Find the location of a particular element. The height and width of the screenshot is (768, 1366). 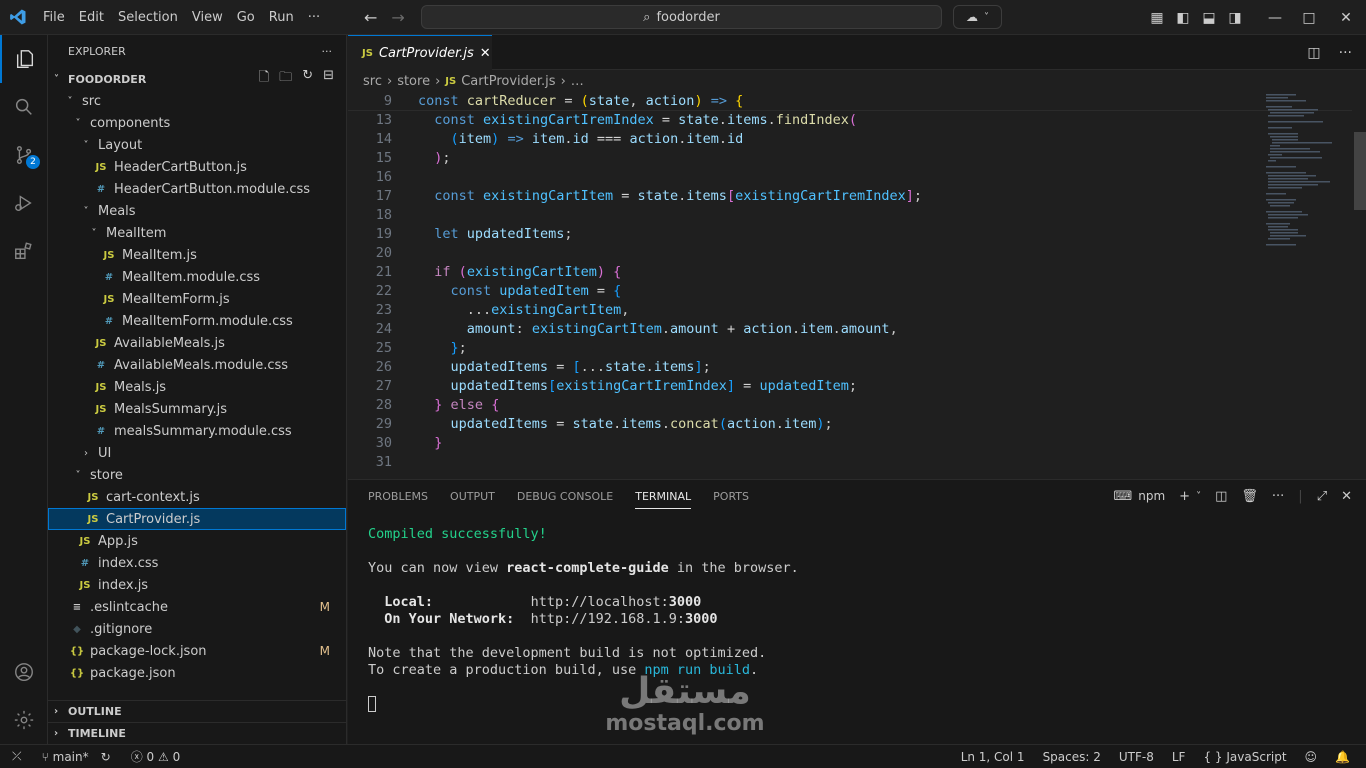

tree-item: # MealItemForm.module.css is located at coordinates (197, 321).